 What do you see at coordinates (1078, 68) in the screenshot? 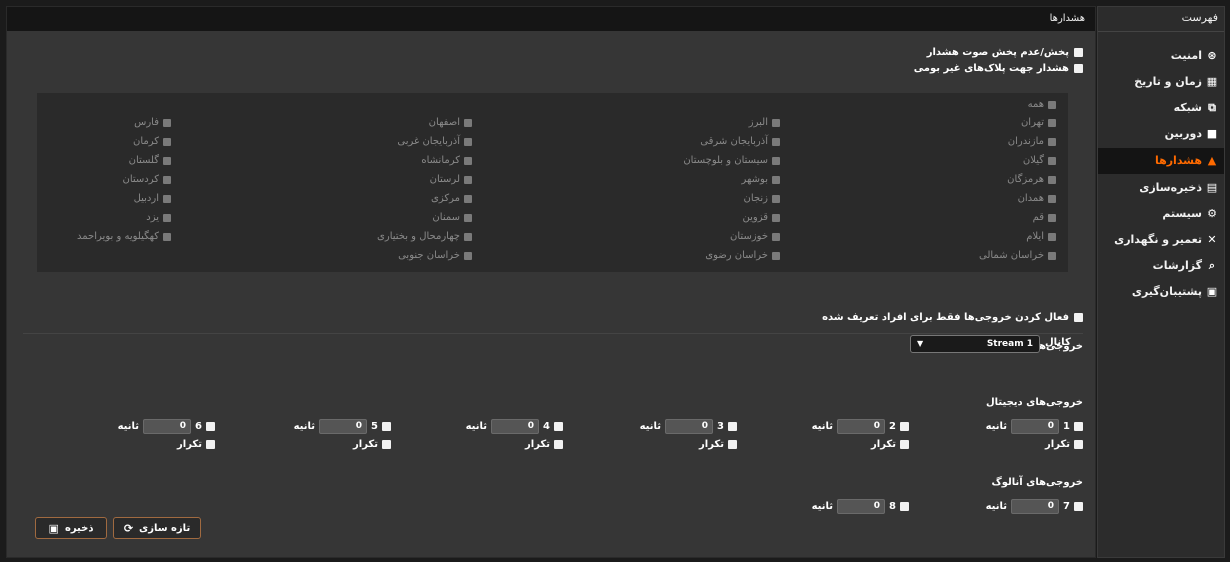
I see `foreign-plates-checkbox` at bounding box center [1078, 68].